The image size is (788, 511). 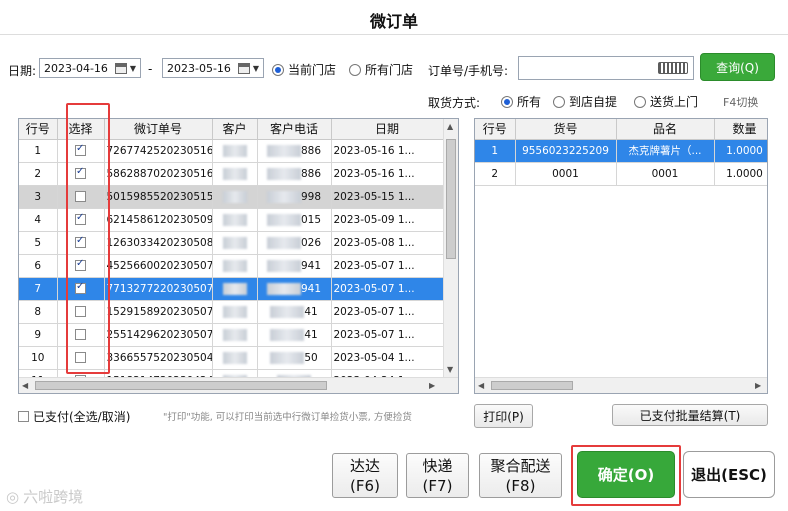 What do you see at coordinates (566, 129) in the screenshot?
I see `col-header-sku: 货号` at bounding box center [566, 129].